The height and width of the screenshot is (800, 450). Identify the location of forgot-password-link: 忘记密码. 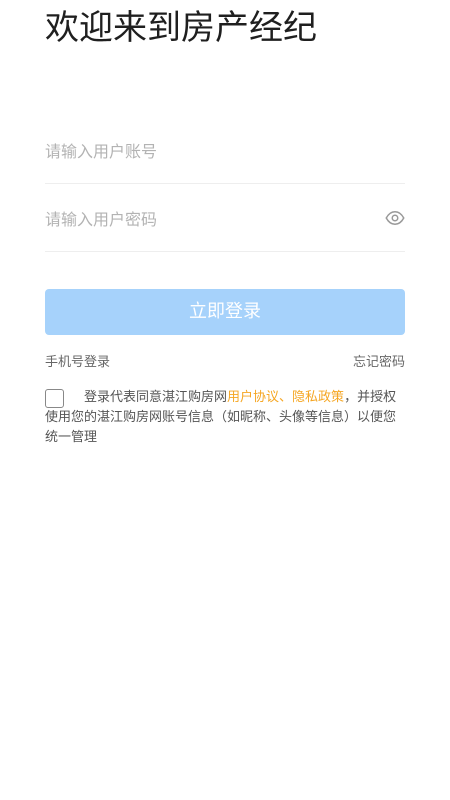
(379, 363).